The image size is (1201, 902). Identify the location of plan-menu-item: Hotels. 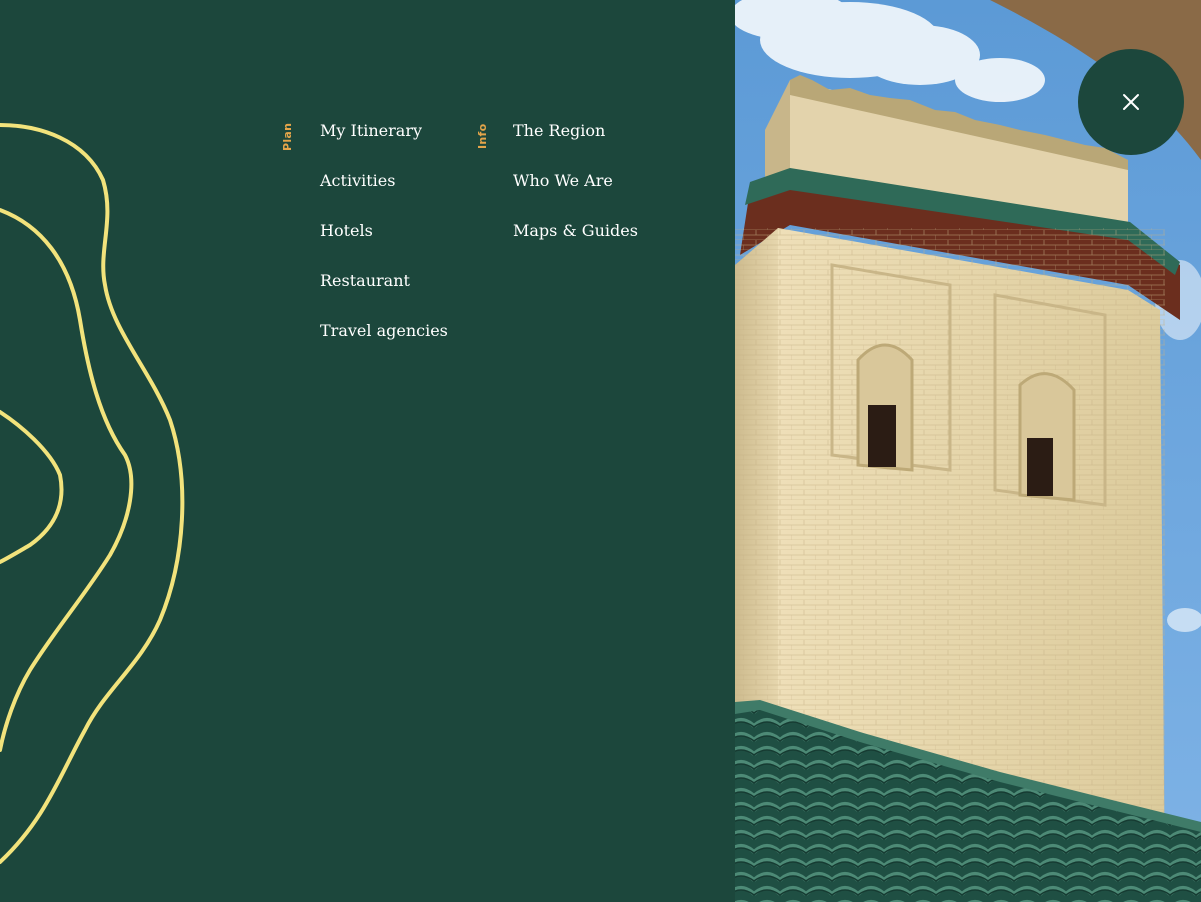
(384, 245).